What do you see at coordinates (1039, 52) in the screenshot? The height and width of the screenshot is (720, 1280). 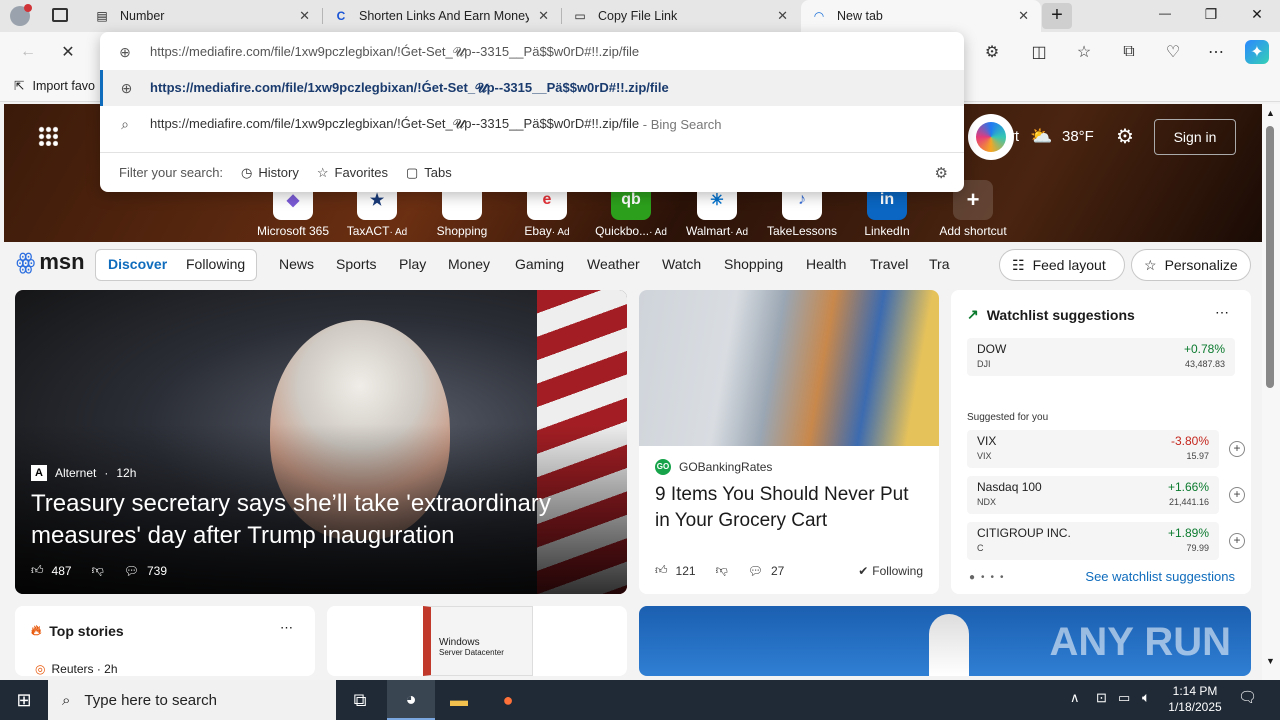 I see `split-screen-icon: ◫` at bounding box center [1039, 52].